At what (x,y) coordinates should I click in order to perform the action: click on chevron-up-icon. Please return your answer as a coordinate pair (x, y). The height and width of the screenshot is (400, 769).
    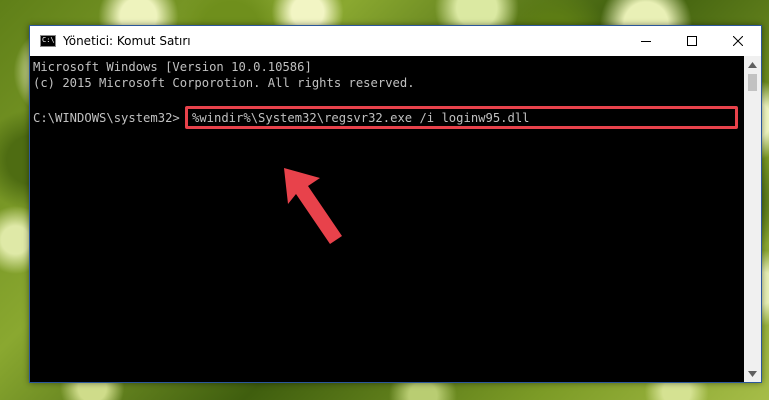
    Looking at the image, I should click on (752, 64).